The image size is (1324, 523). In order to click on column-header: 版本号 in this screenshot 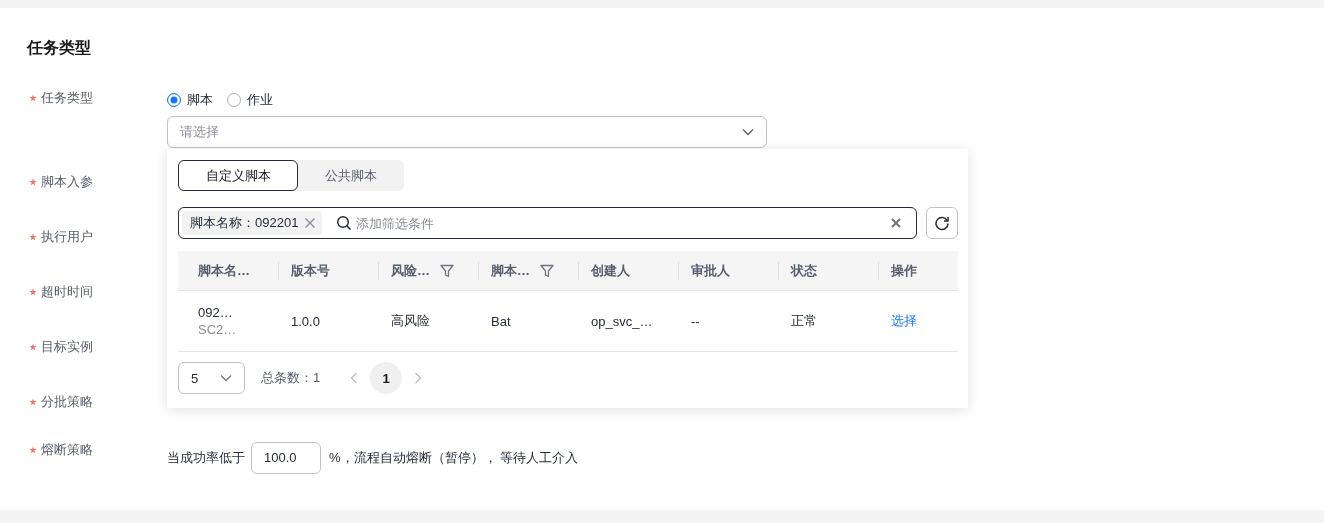, I will do `click(310, 270)`.